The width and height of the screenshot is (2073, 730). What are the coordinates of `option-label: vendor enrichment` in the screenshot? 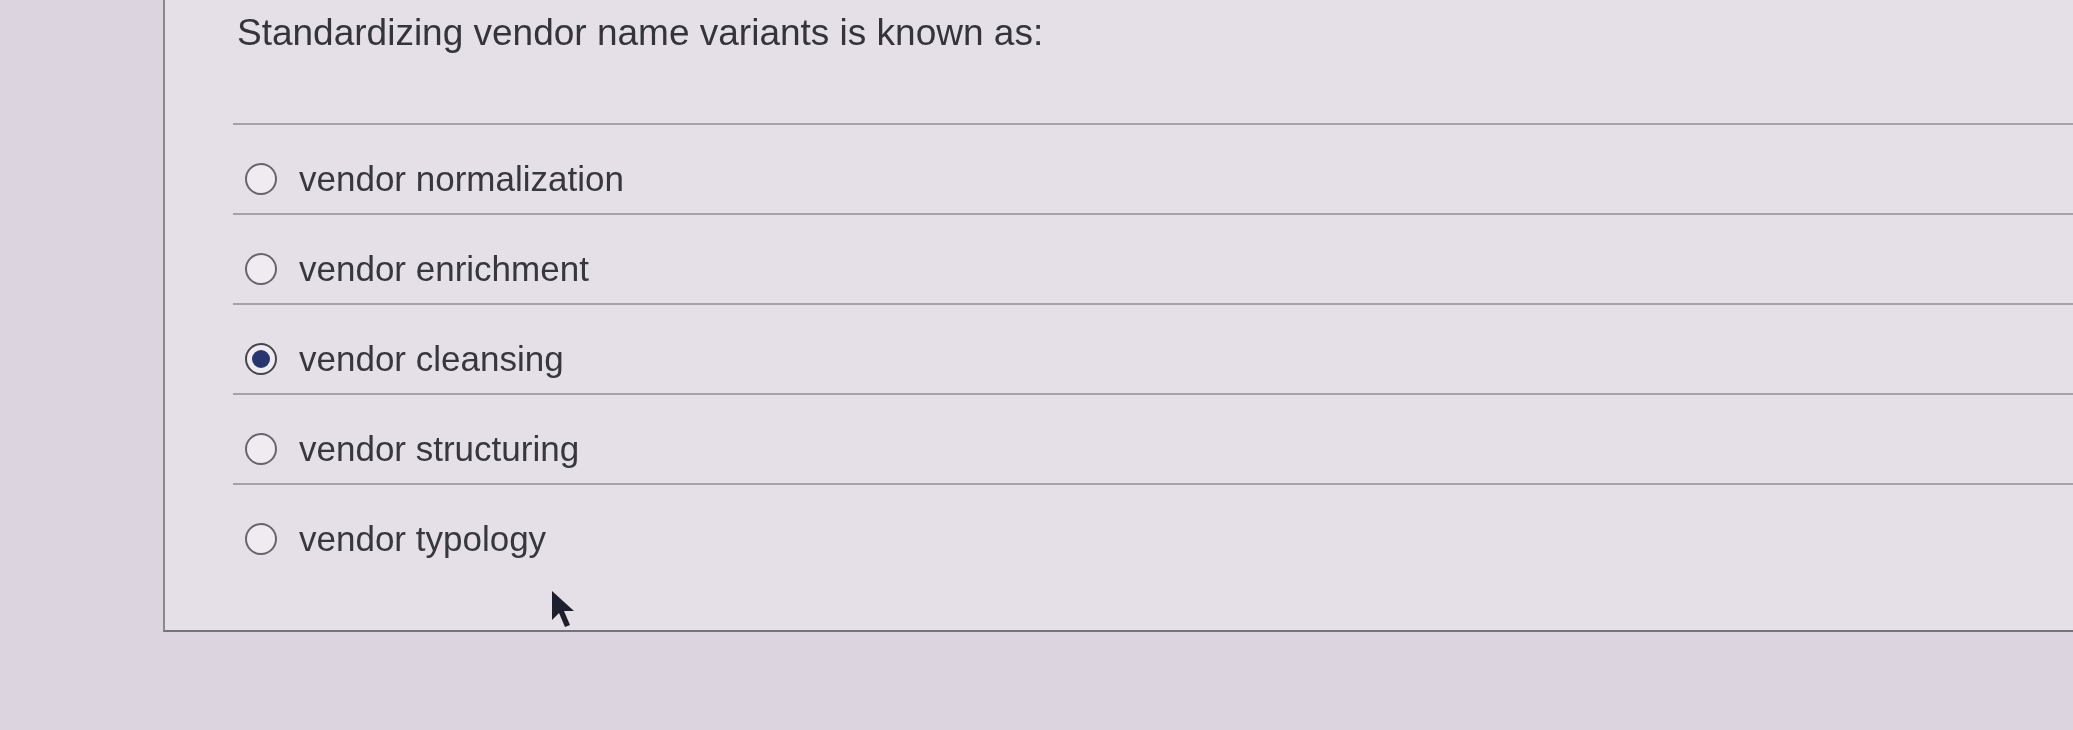 It's located at (444, 269).